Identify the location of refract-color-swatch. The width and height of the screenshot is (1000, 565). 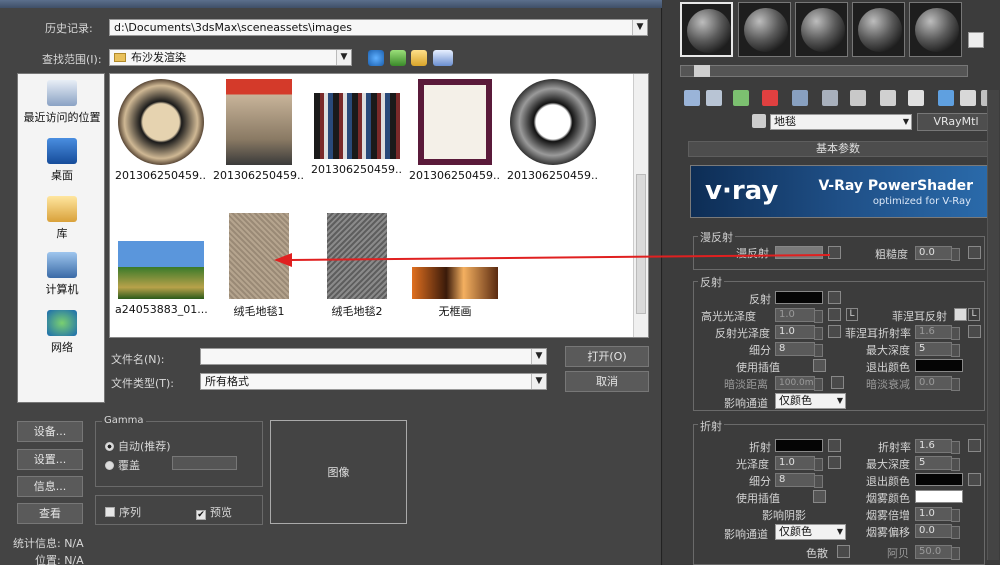
(799, 445).